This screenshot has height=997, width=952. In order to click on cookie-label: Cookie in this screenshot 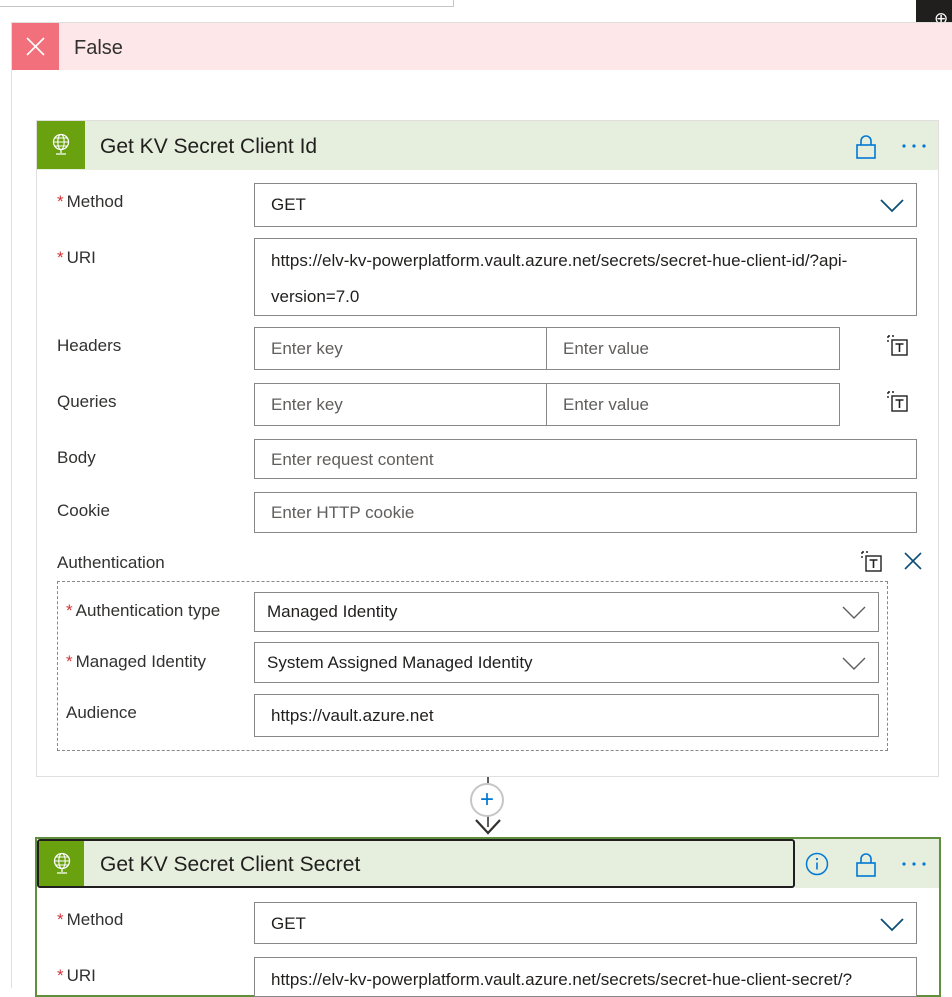, I will do `click(83, 510)`.